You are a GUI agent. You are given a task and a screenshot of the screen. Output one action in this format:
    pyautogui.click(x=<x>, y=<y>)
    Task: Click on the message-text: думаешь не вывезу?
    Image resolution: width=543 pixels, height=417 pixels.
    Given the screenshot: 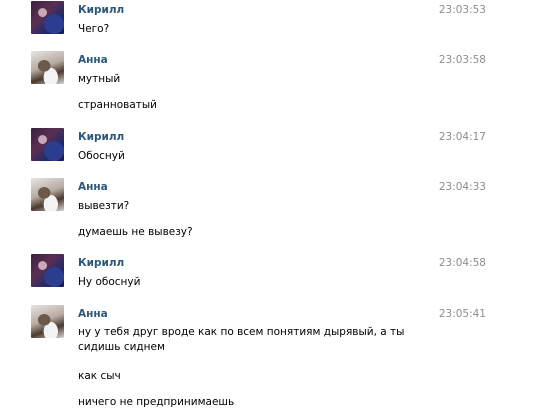 What is the action you would take?
    pyautogui.click(x=135, y=232)
    